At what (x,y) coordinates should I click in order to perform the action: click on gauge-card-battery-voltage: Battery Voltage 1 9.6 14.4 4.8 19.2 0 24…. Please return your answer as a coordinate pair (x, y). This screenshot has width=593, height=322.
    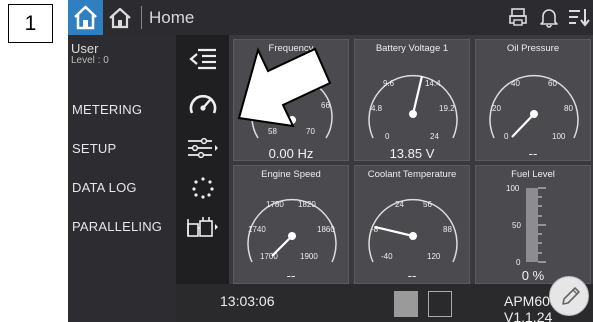
    Looking at the image, I should click on (412, 100).